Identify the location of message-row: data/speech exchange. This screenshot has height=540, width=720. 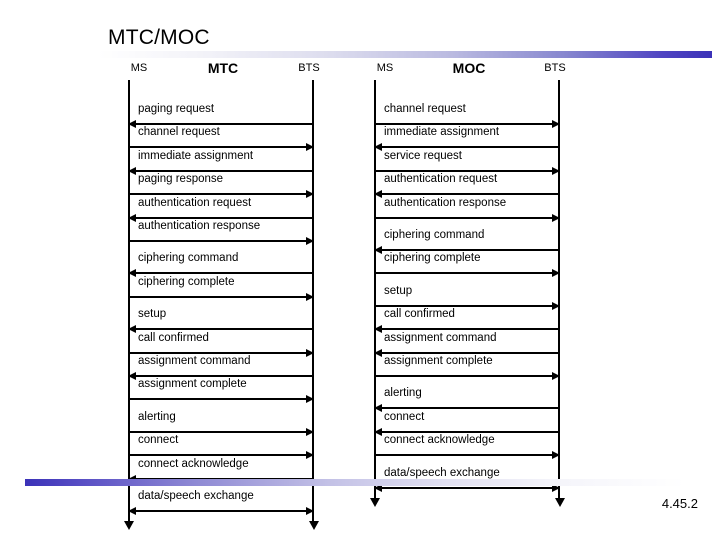
(221, 502).